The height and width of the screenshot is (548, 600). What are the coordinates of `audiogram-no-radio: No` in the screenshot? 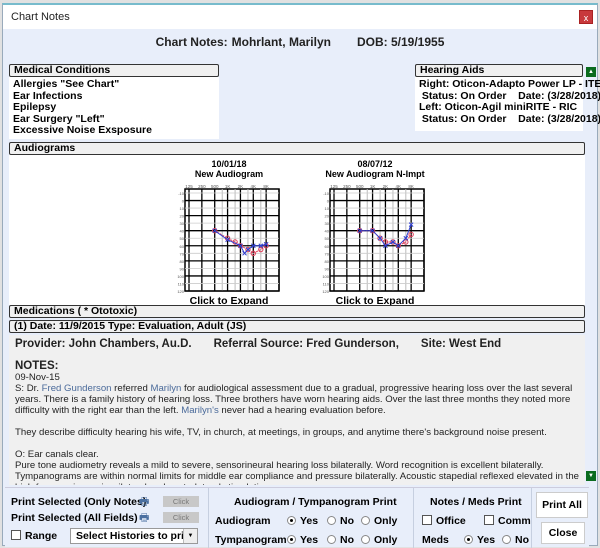 It's located at (340, 521).